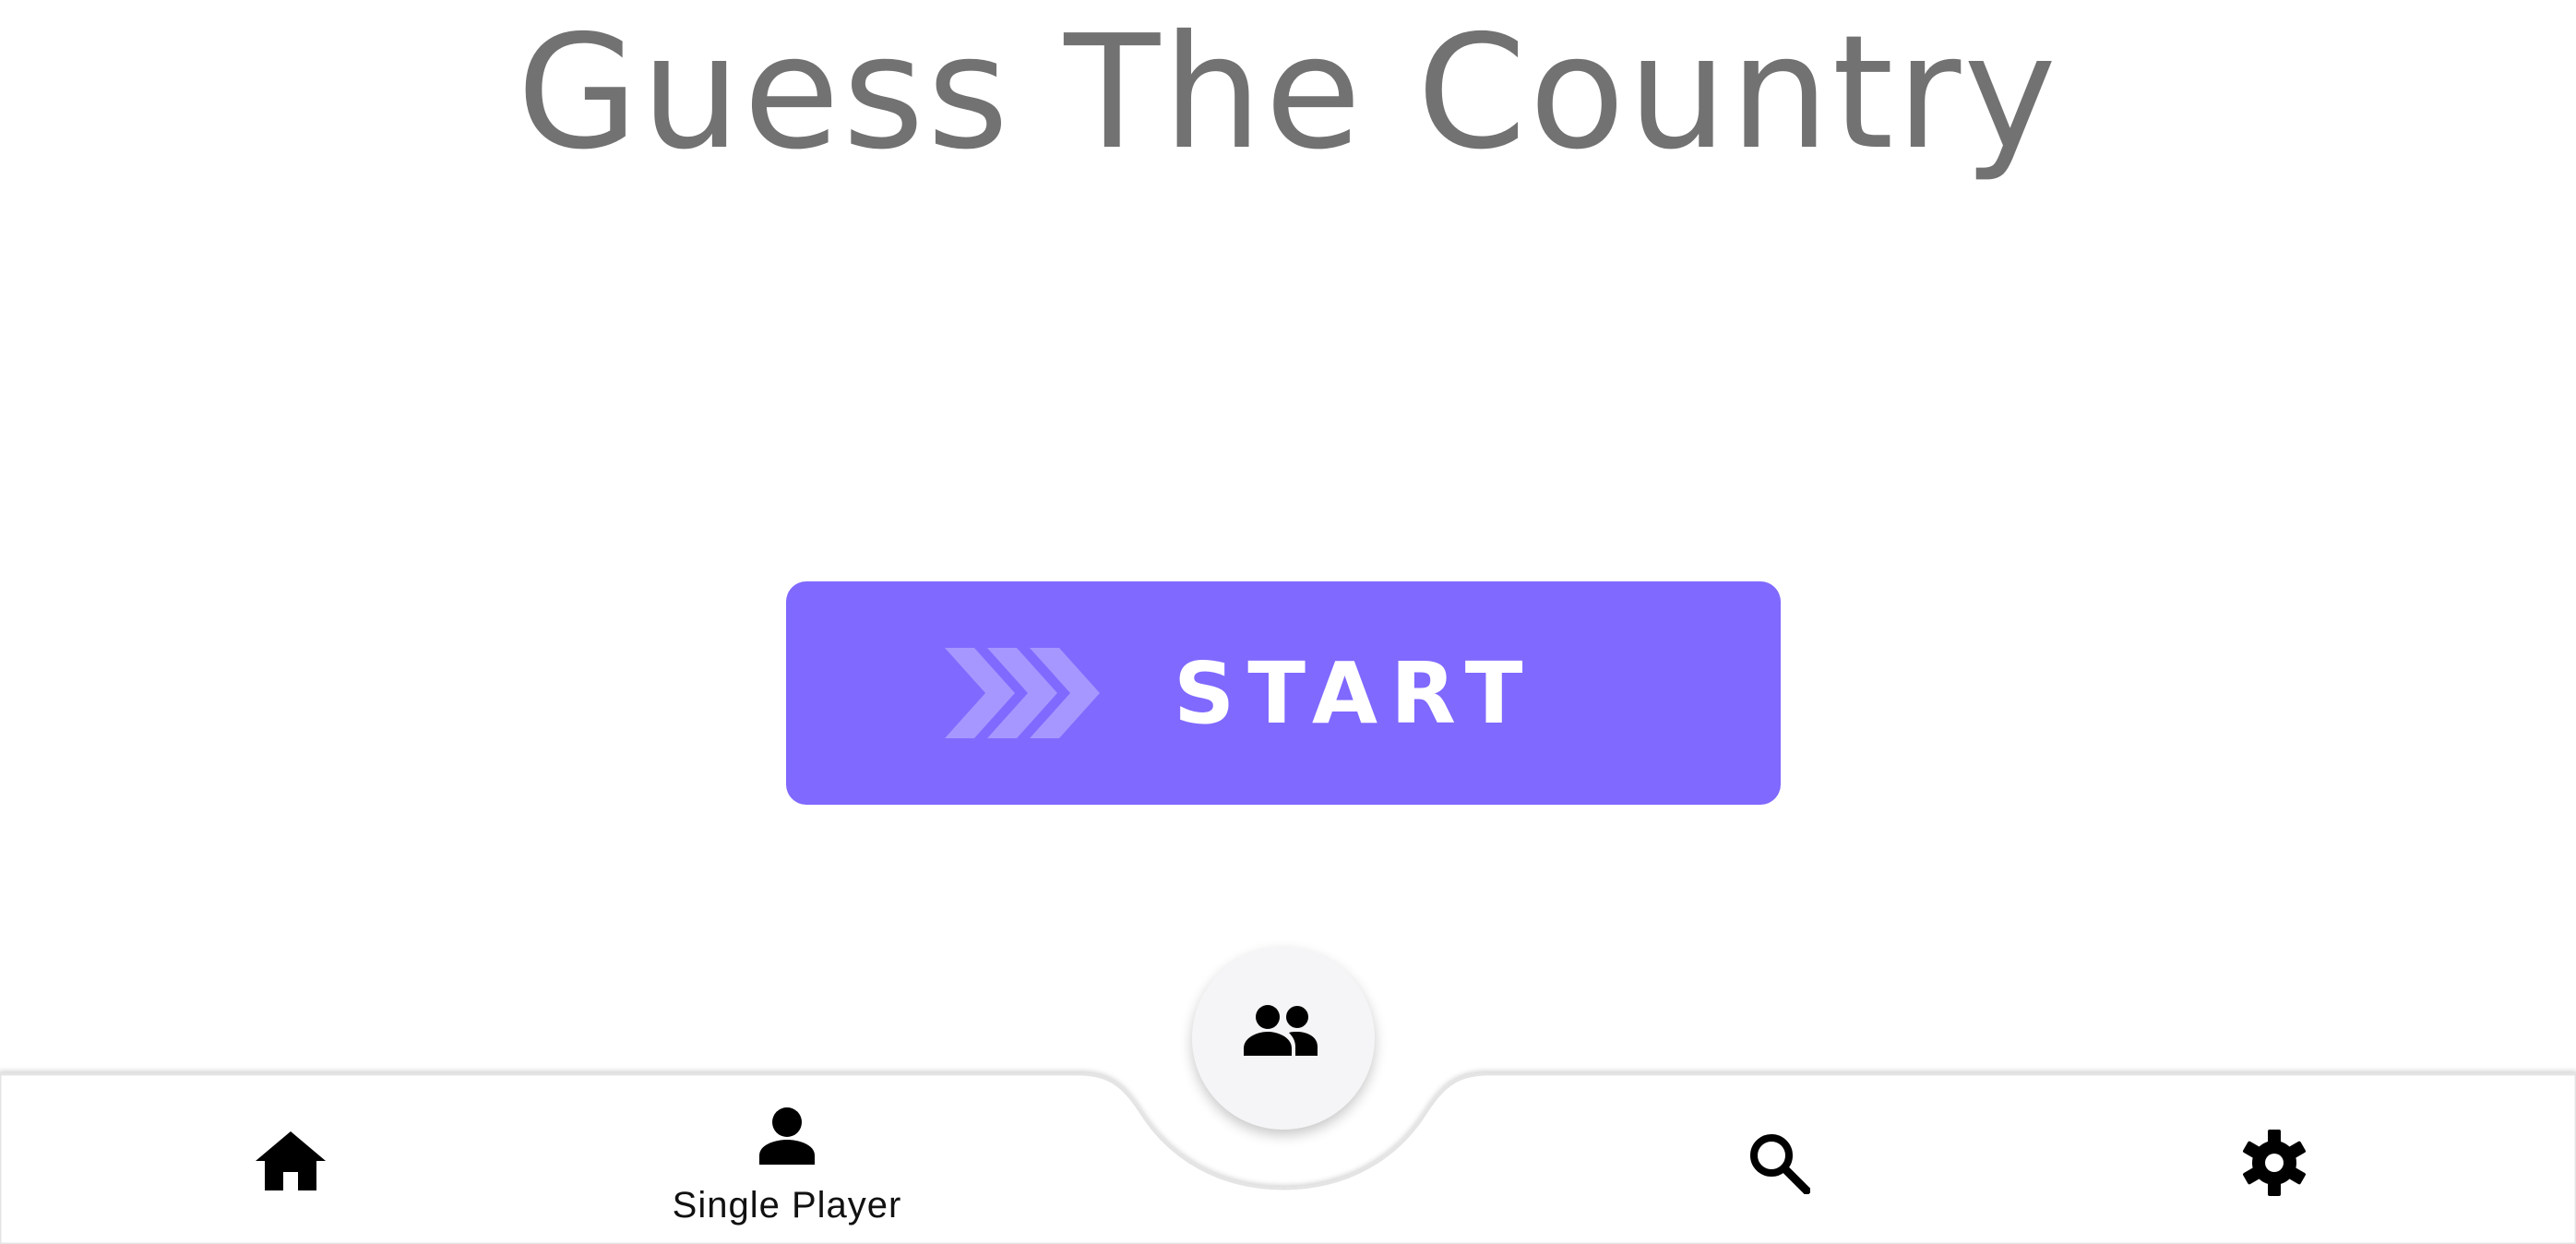 The image size is (2576, 1244). What do you see at coordinates (2274, 1163) in the screenshot?
I see `gear-icon` at bounding box center [2274, 1163].